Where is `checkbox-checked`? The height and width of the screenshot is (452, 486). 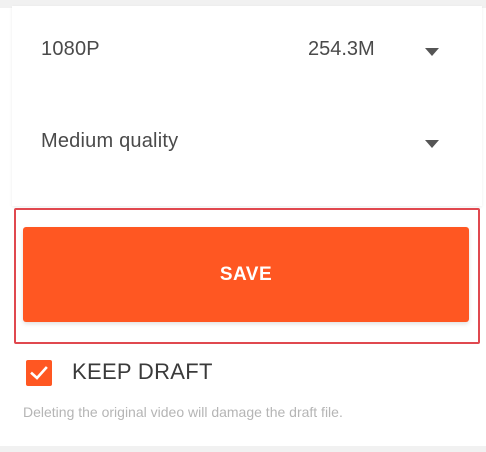
checkbox-checked is located at coordinates (39, 373).